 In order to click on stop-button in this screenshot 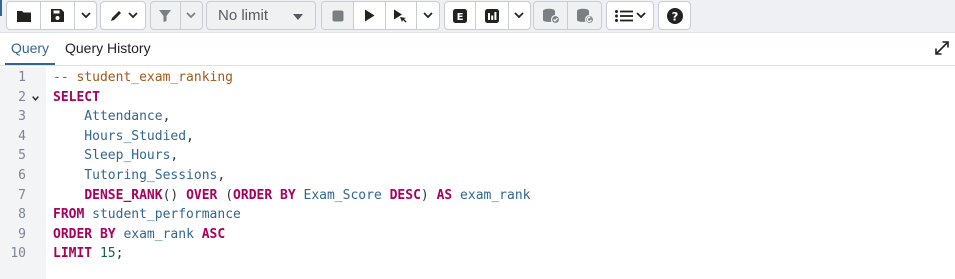, I will do `click(338, 15)`.